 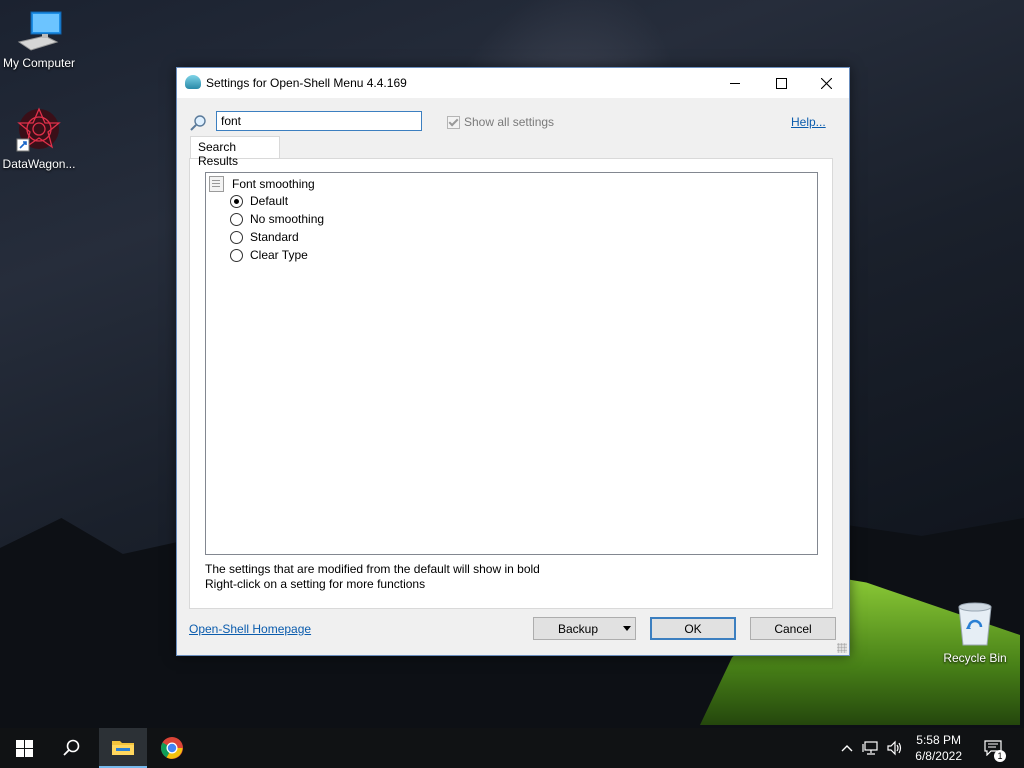 I want to click on maximize-icon, so click(x=781, y=83).